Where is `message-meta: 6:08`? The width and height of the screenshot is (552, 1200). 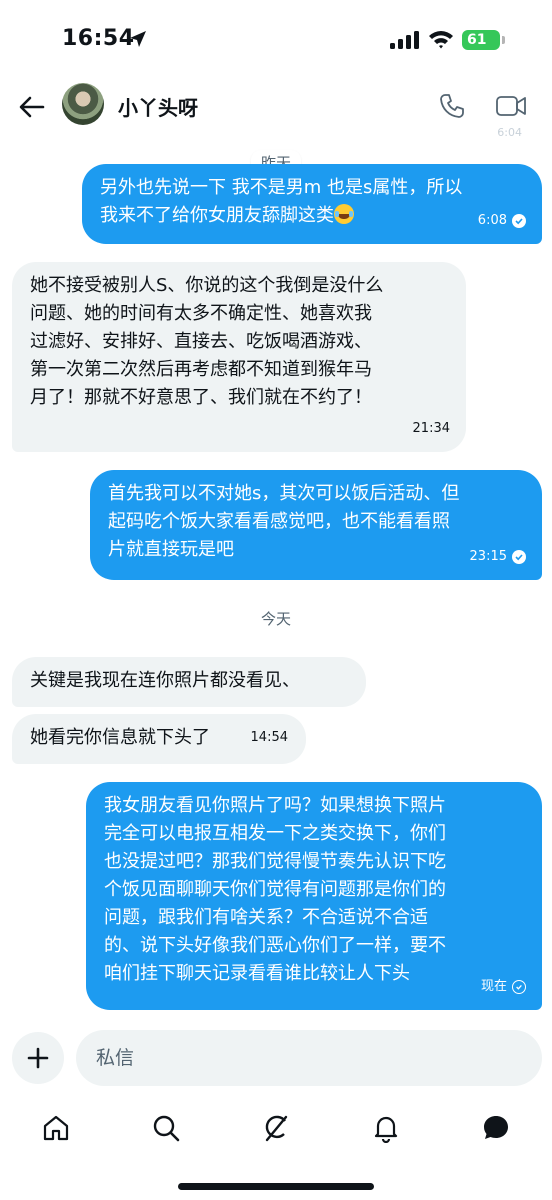
message-meta: 6:08 is located at coordinates (502, 221).